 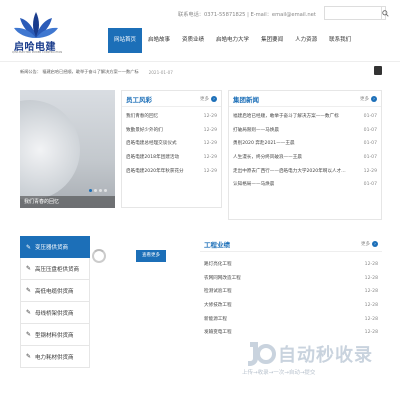 What do you see at coordinates (272, 40) in the screenshot?
I see `nav-news: 集团要闻` at bounding box center [272, 40].